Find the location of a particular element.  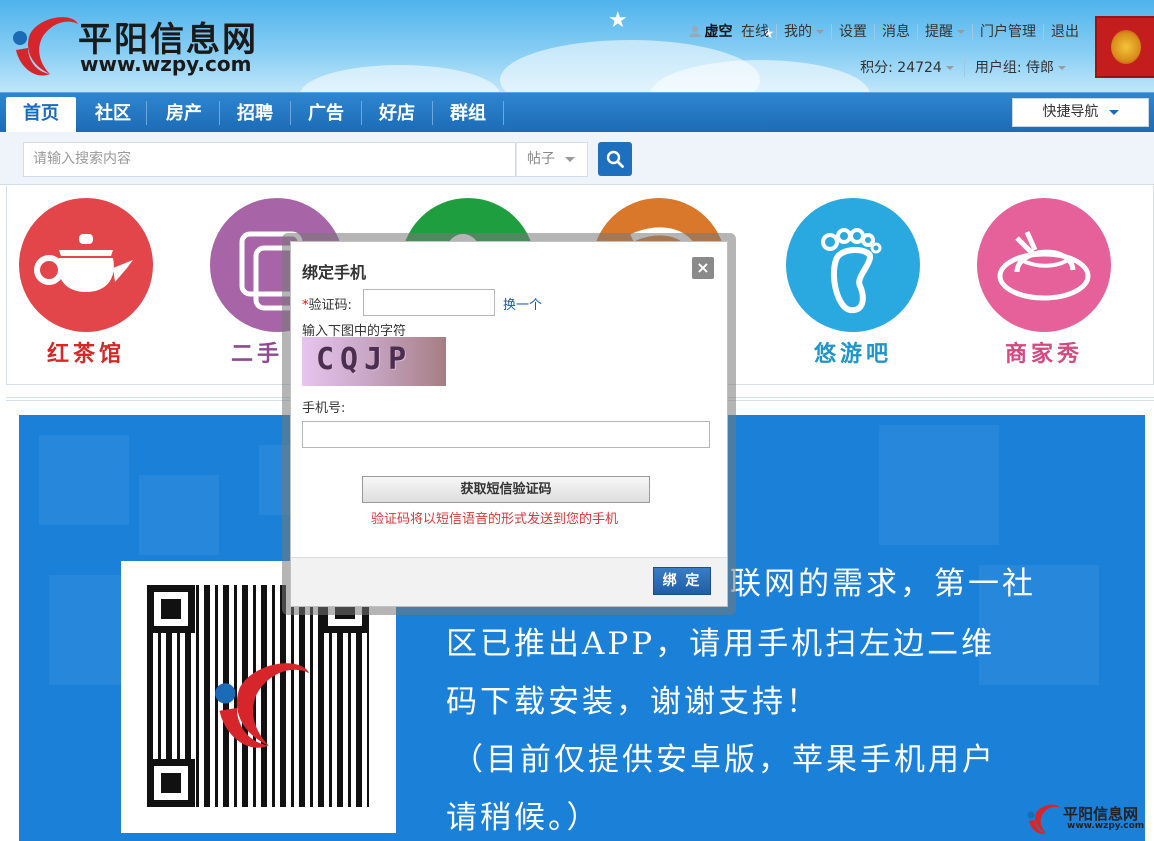

watermark-logo-icon is located at coordinates (1043, 819).